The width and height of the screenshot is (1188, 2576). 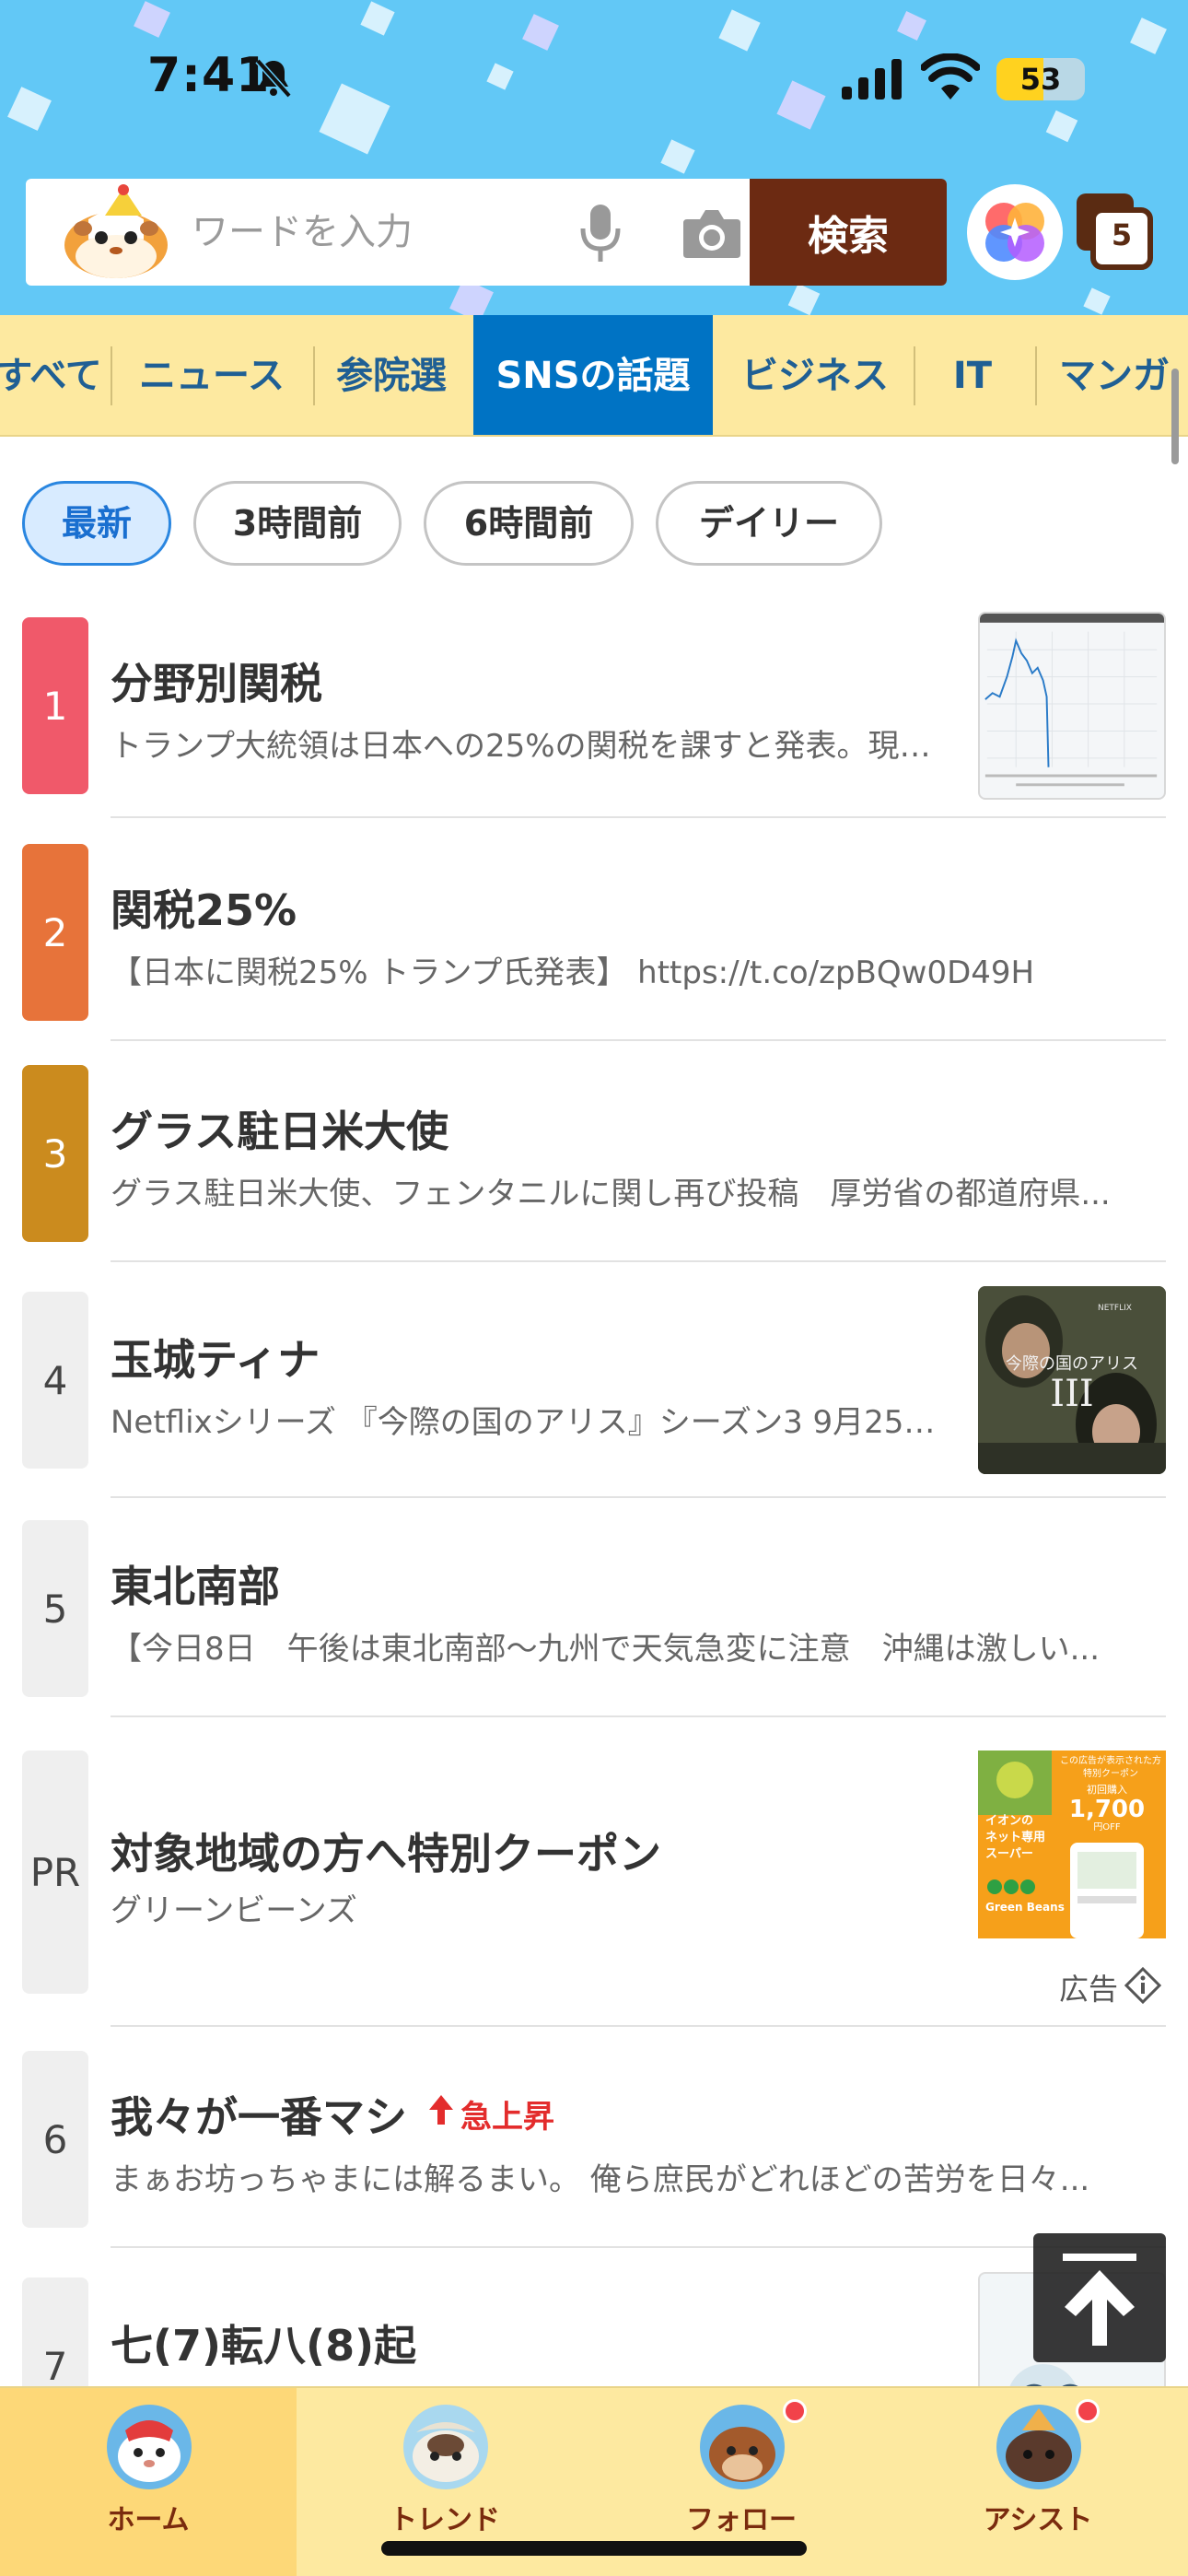 What do you see at coordinates (769, 523) in the screenshot?
I see `filter-daily: デイリー` at bounding box center [769, 523].